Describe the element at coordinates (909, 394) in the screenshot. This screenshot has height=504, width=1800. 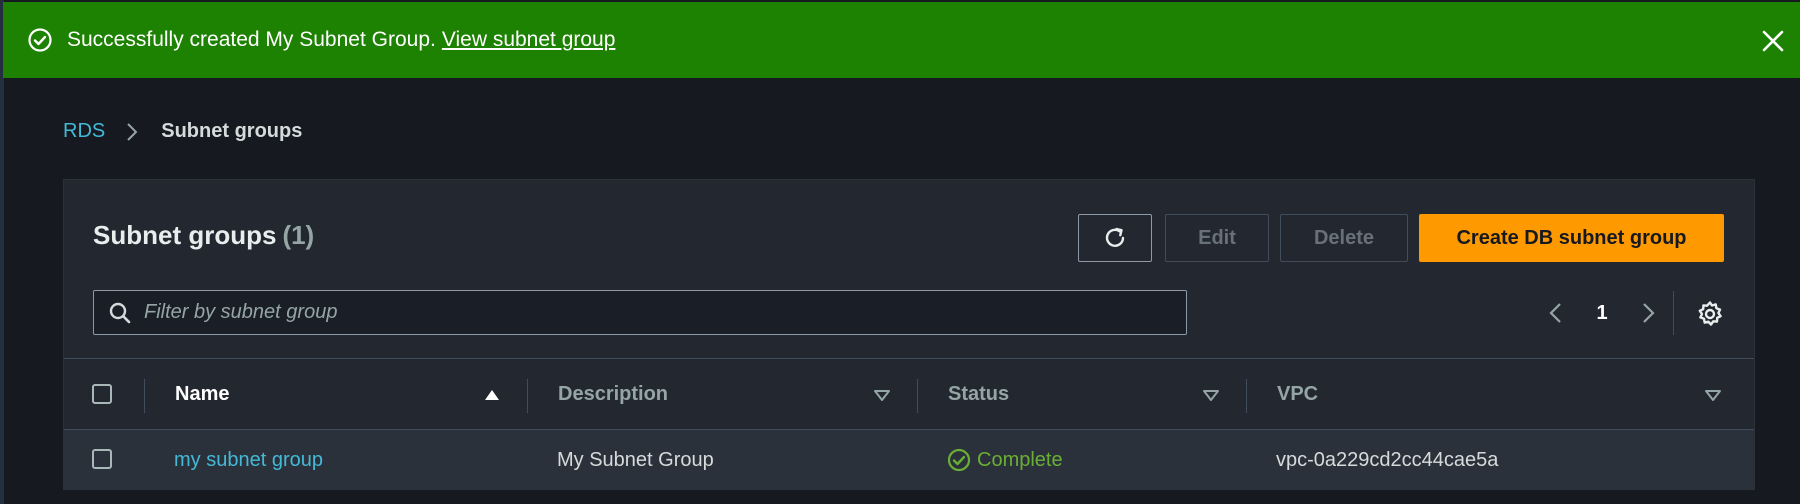
I see `table-header: Name Description Status VPC` at that location.